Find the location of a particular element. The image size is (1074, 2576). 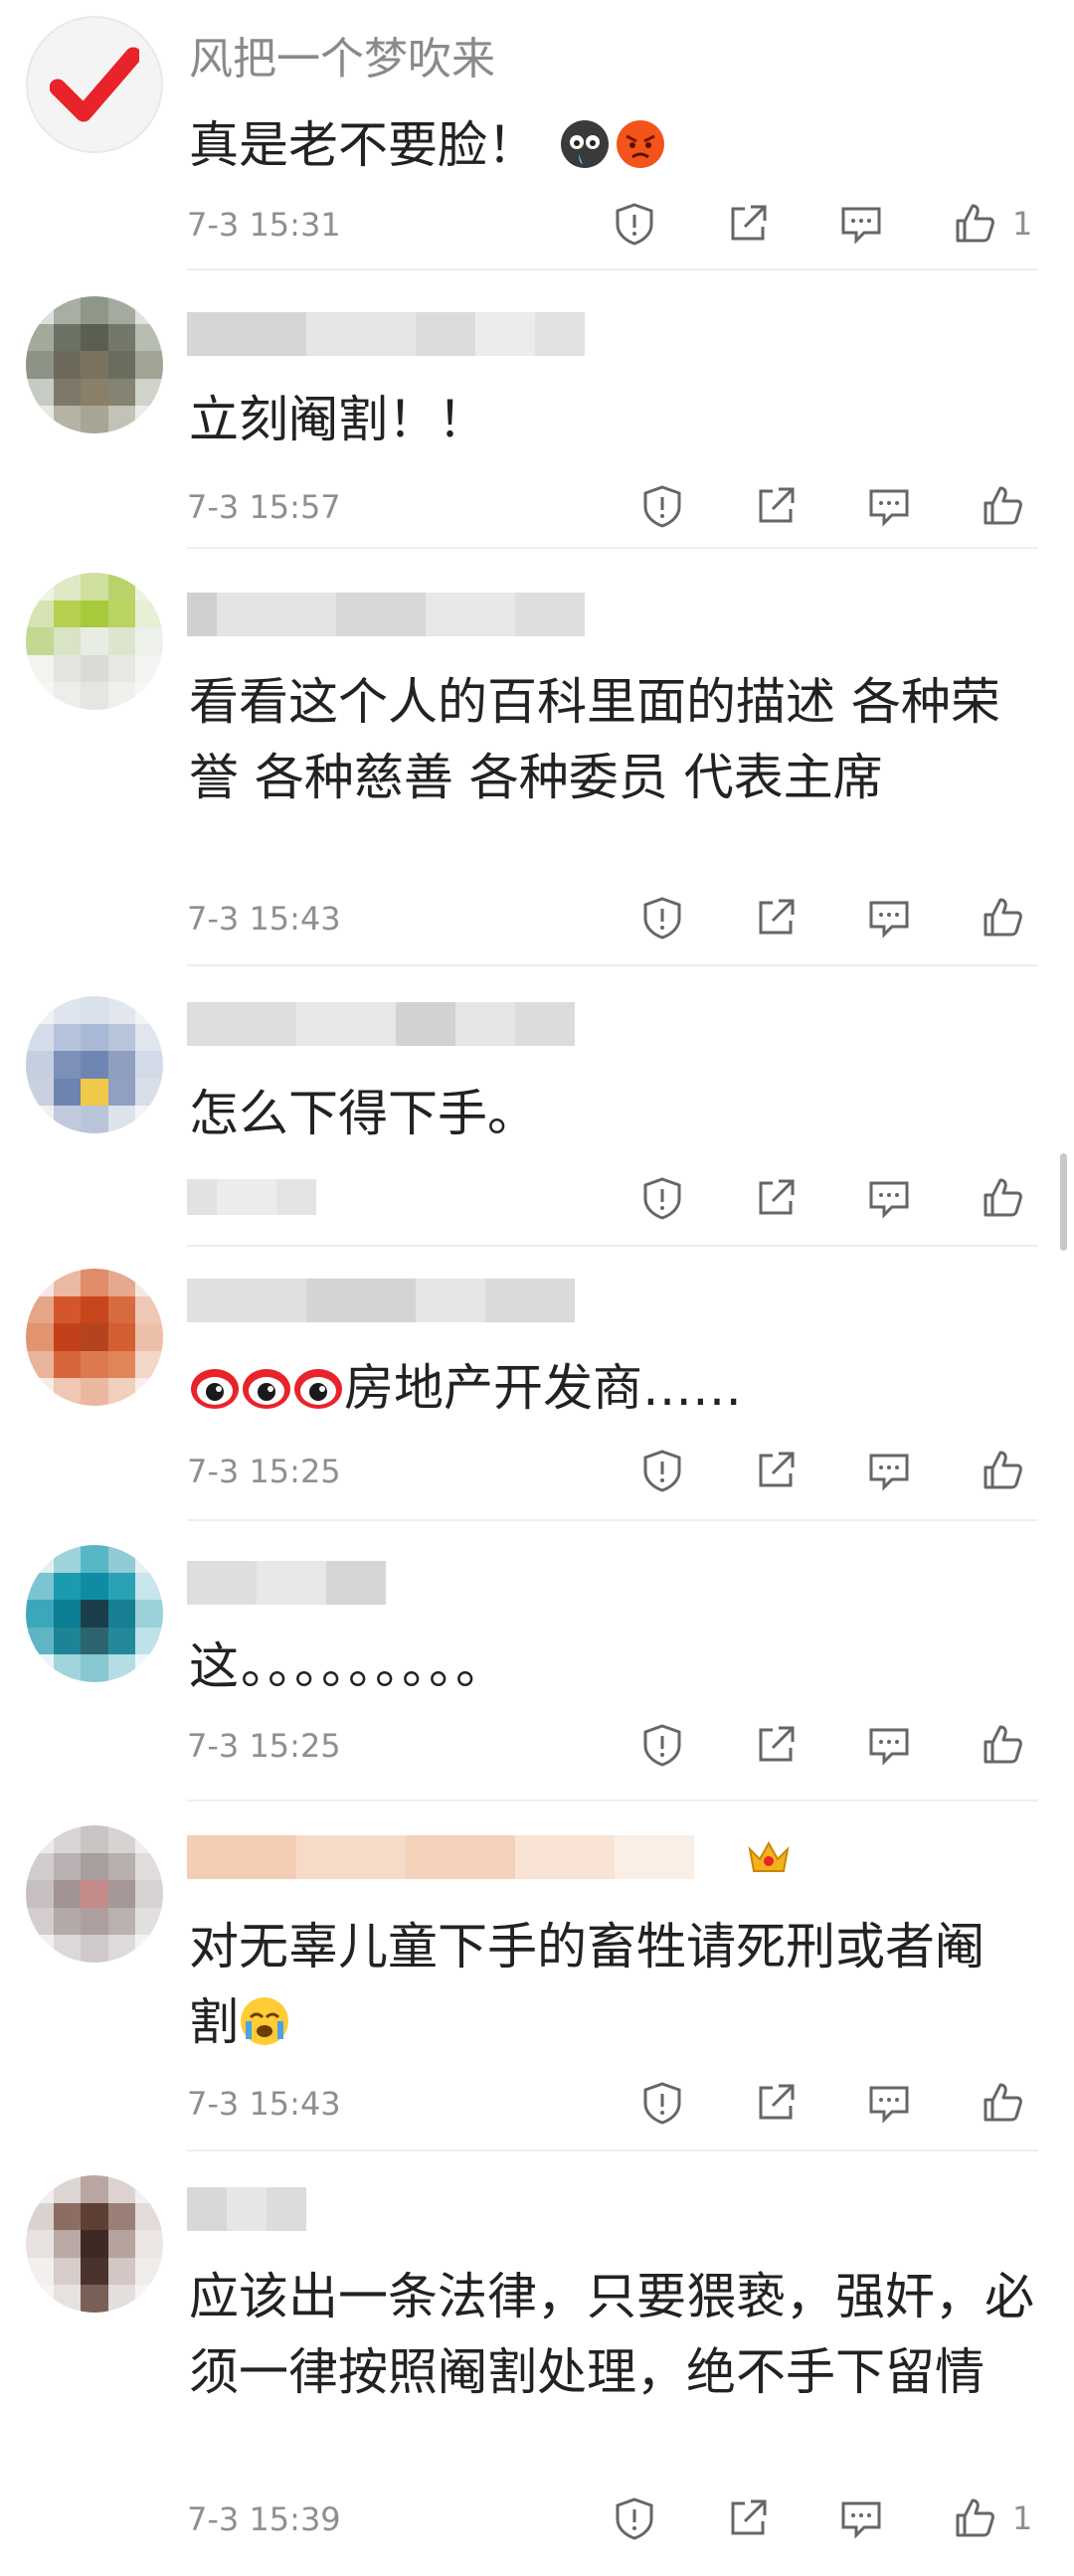

comment-item: 这。。。。。。。。。 7-3 15:25 is located at coordinates (537, 1661).